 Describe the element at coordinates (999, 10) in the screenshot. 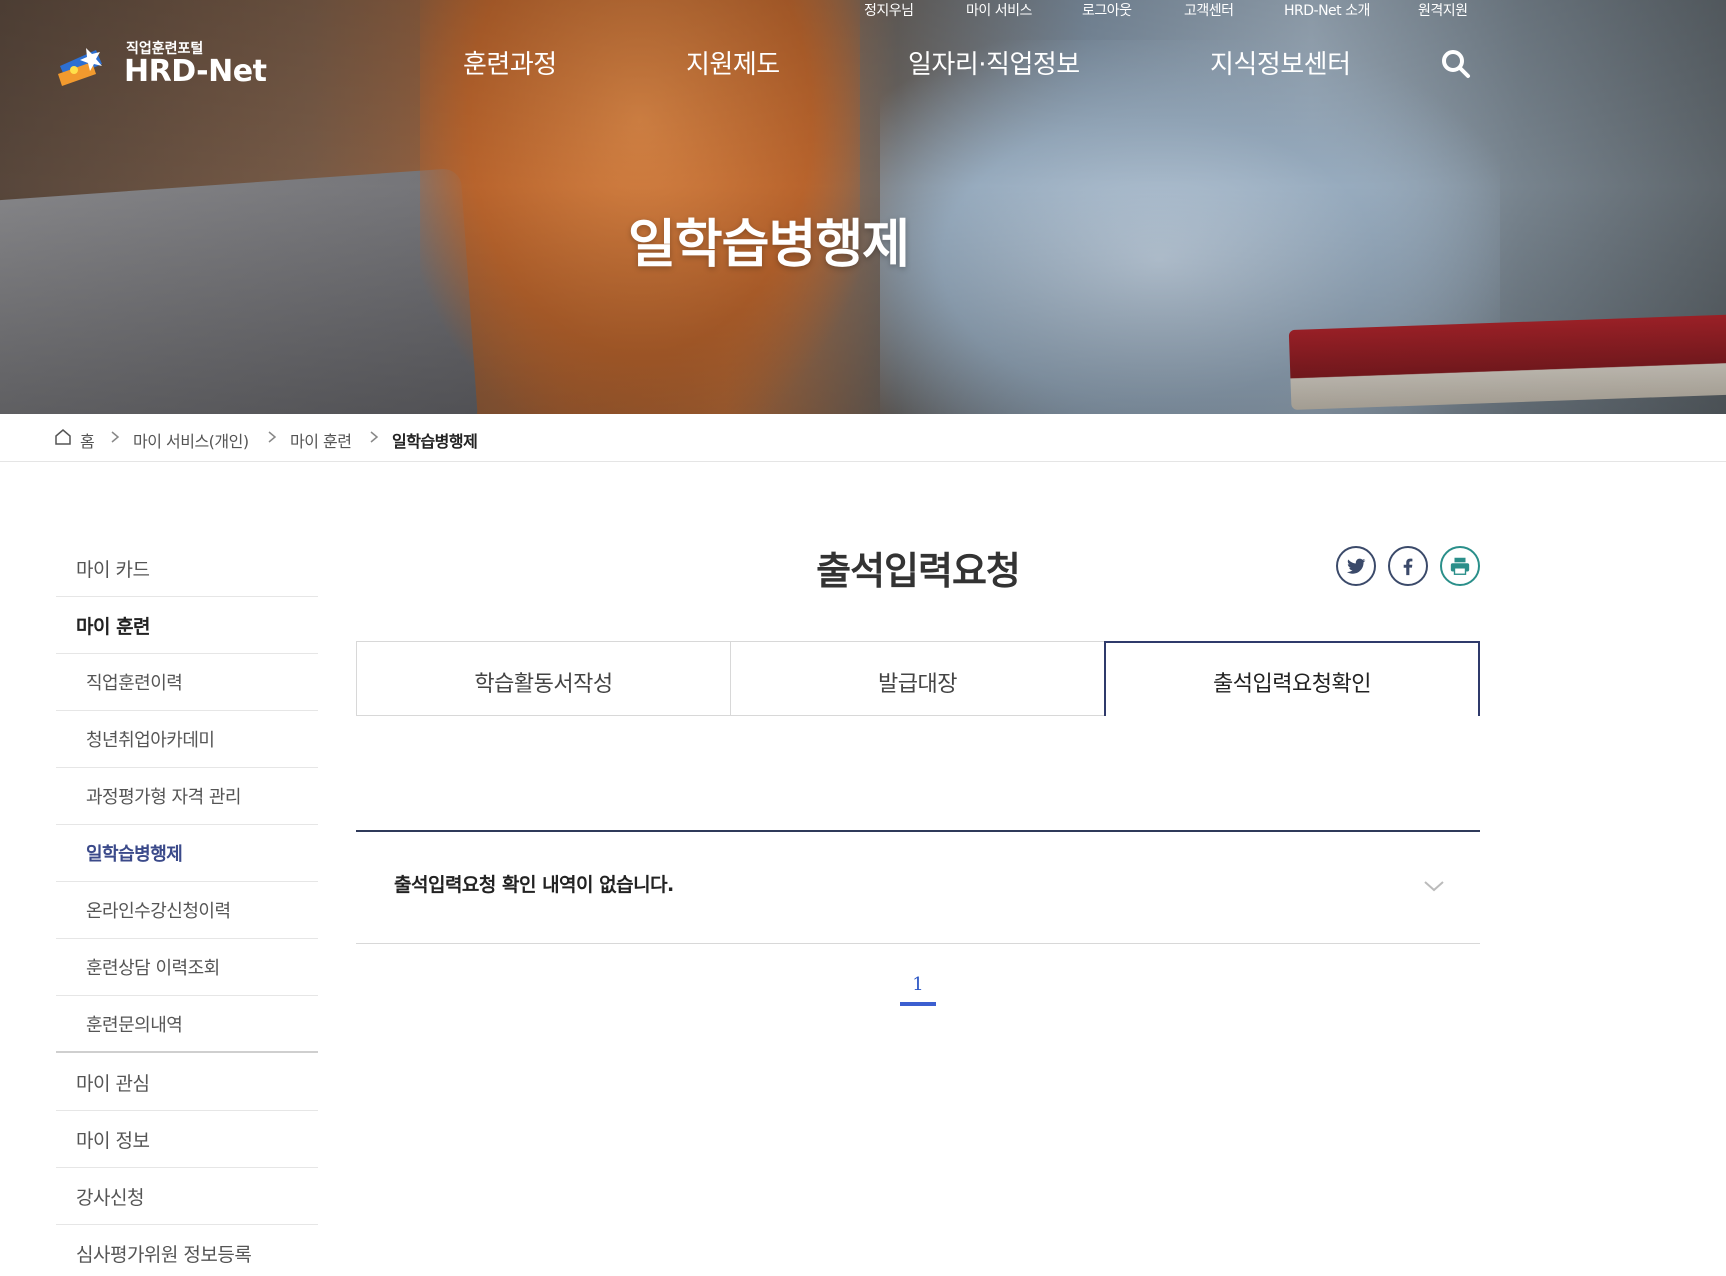

I see `utility-my-service: 마이 서비스` at that location.